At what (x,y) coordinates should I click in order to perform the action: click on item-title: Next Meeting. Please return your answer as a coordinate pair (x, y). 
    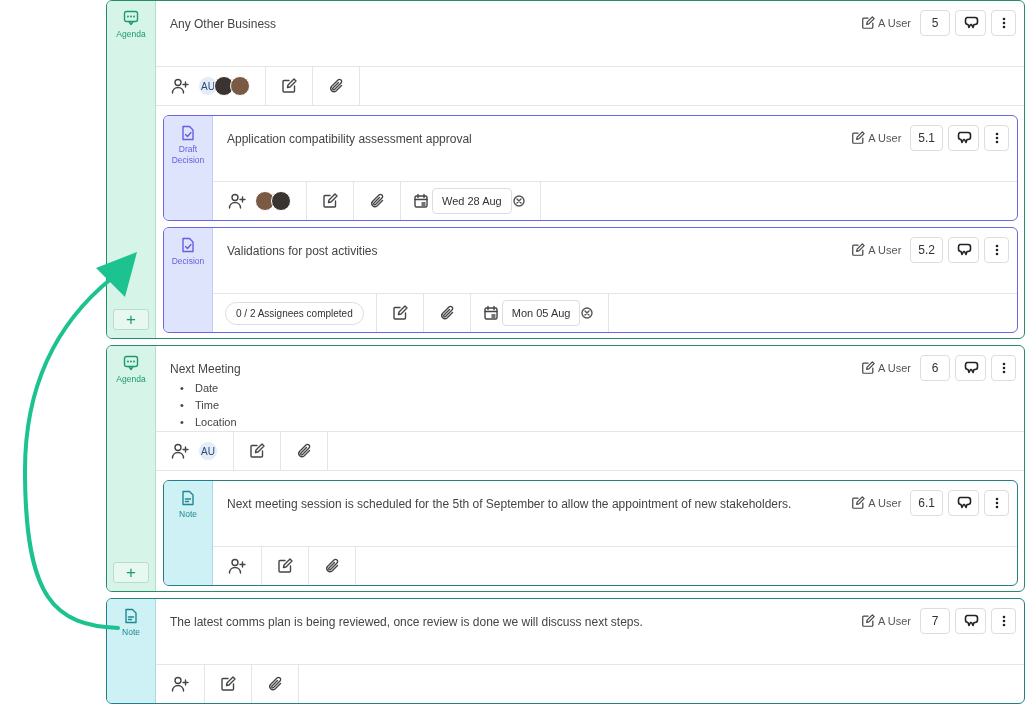
    Looking at the image, I should click on (206, 369).